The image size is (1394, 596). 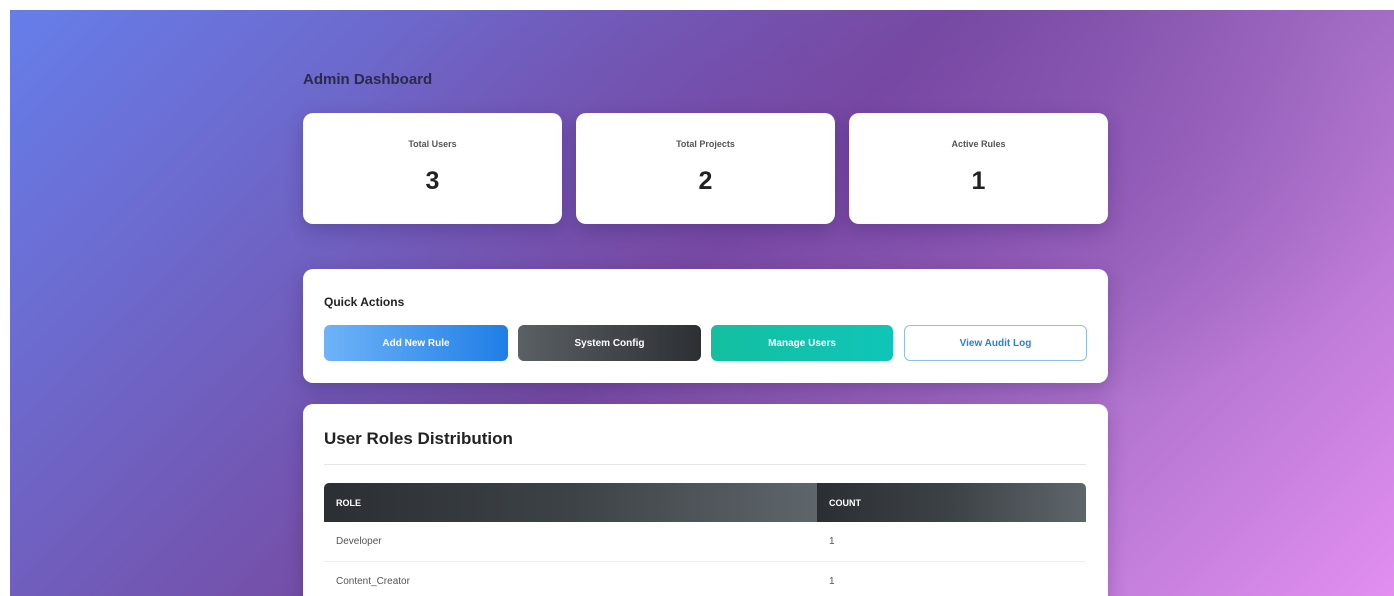 What do you see at coordinates (416, 343) in the screenshot?
I see `add-new-rule-button: Add New Rule` at bounding box center [416, 343].